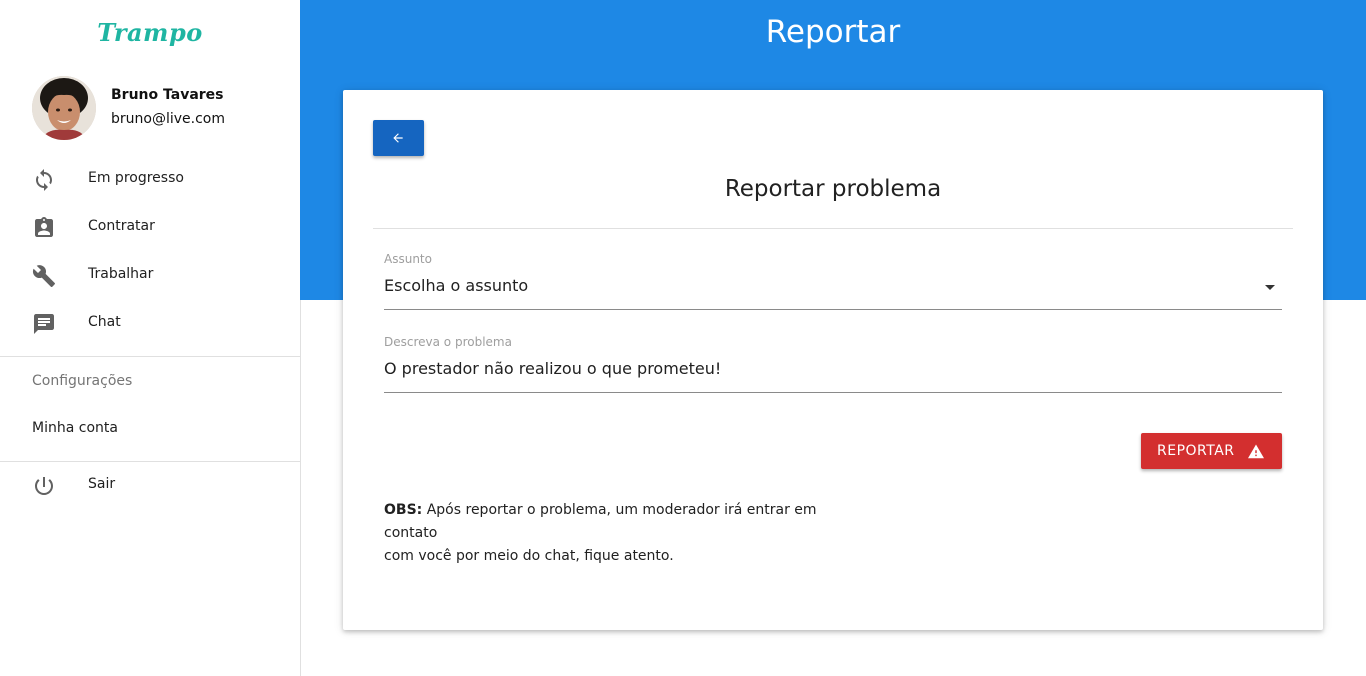  I want to click on back-button, so click(398, 138).